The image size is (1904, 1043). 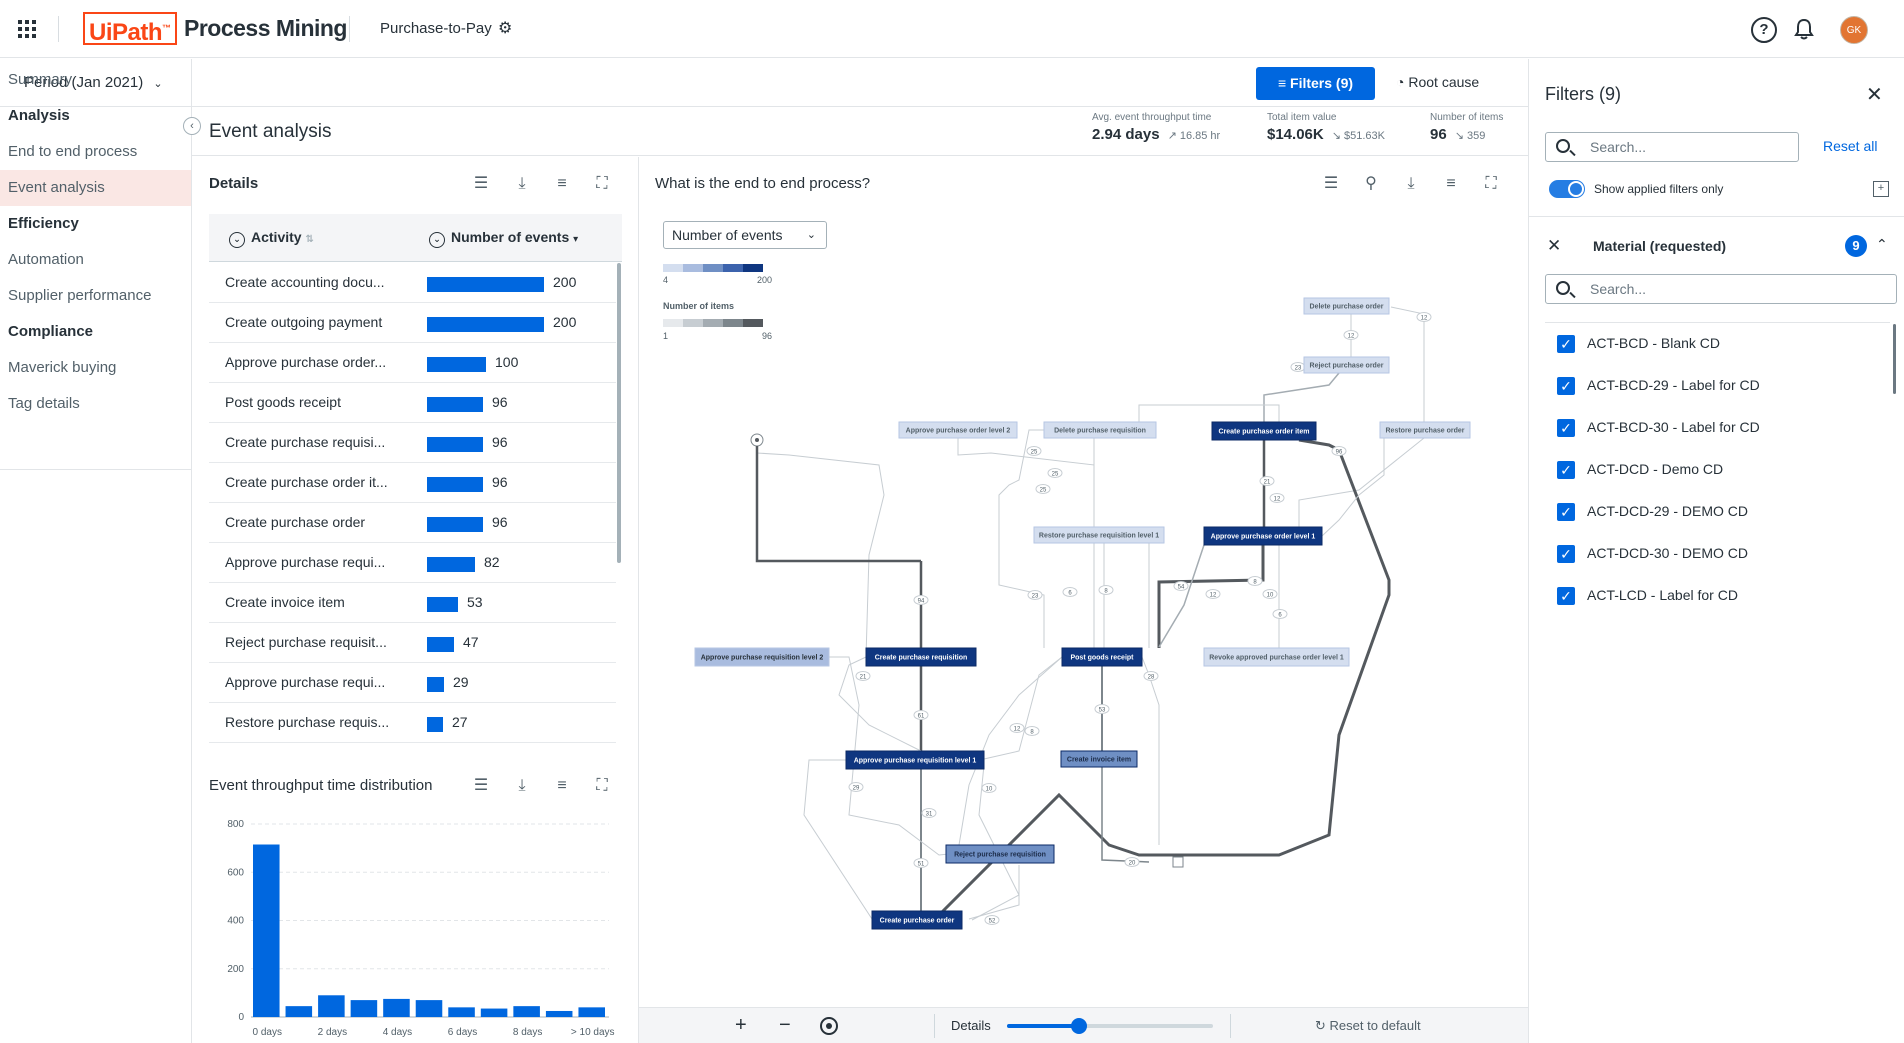 I want to click on bell-icon, so click(x=1804, y=29).